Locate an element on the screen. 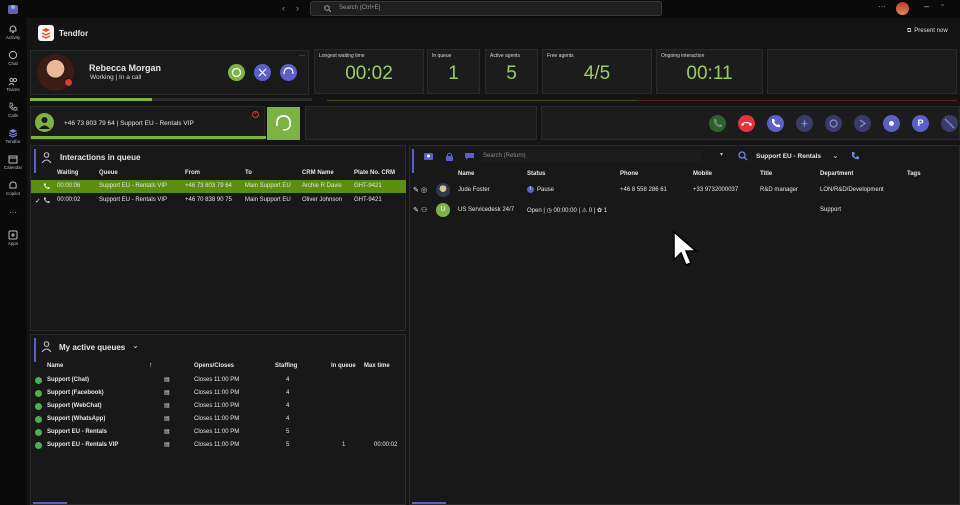 This screenshot has height=505, width=960. queue-row: Support (Facebook) ▤ Closes 11:00 PM 4 is located at coordinates (218, 393).